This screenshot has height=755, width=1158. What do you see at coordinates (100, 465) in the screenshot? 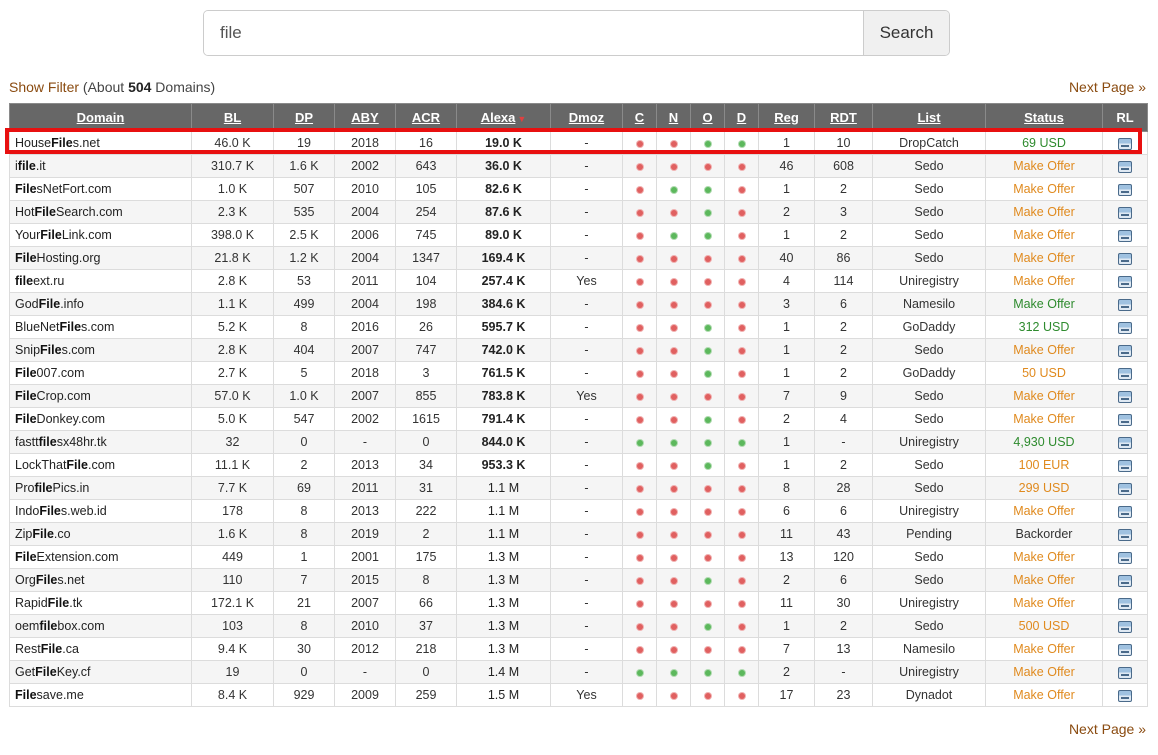
I see `domain-cell: LockThatFile.com` at bounding box center [100, 465].